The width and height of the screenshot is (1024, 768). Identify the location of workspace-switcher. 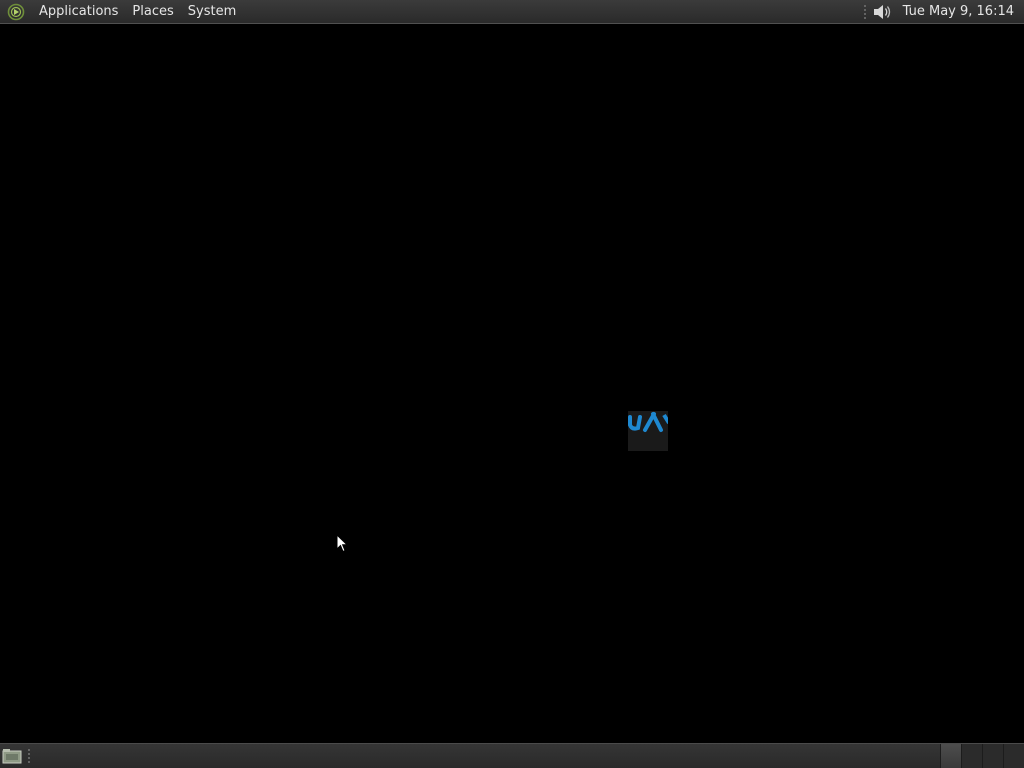
(982, 756).